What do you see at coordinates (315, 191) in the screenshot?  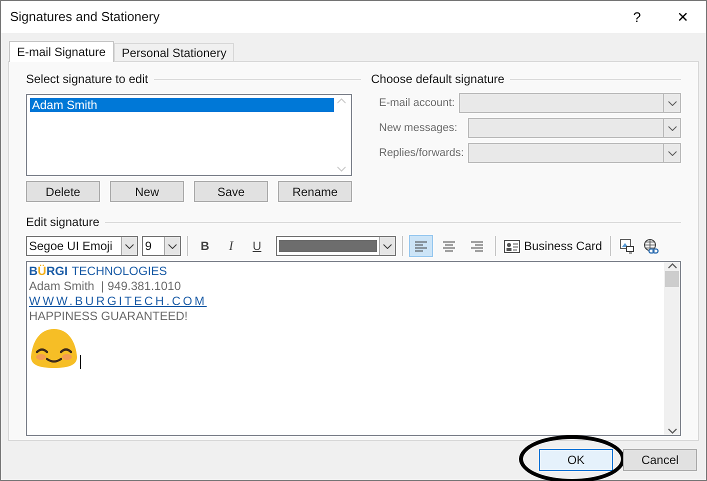 I see `button: Rename` at bounding box center [315, 191].